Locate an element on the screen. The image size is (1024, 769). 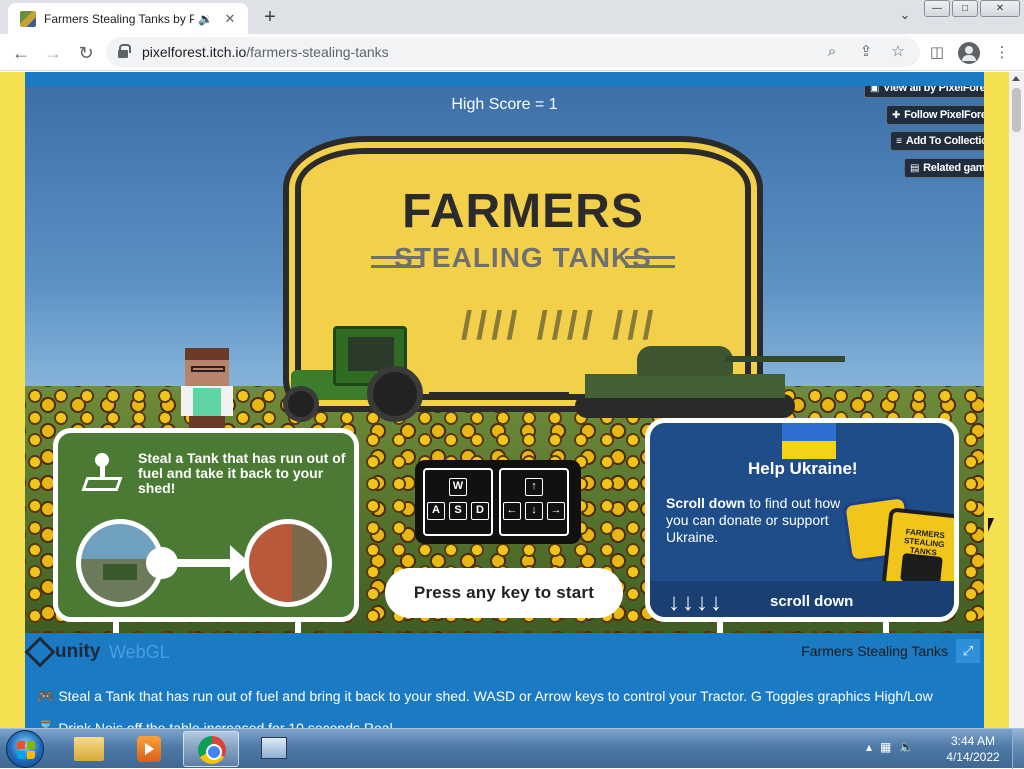
zoom-icon: ⌕ is located at coordinates (832, 52).